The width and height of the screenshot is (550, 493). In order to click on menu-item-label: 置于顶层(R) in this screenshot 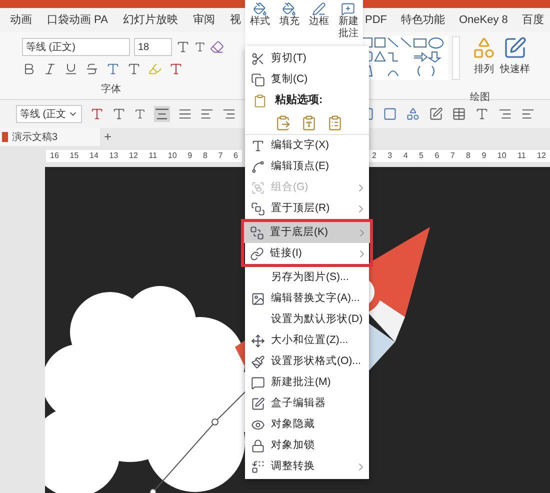, I will do `click(300, 208)`.